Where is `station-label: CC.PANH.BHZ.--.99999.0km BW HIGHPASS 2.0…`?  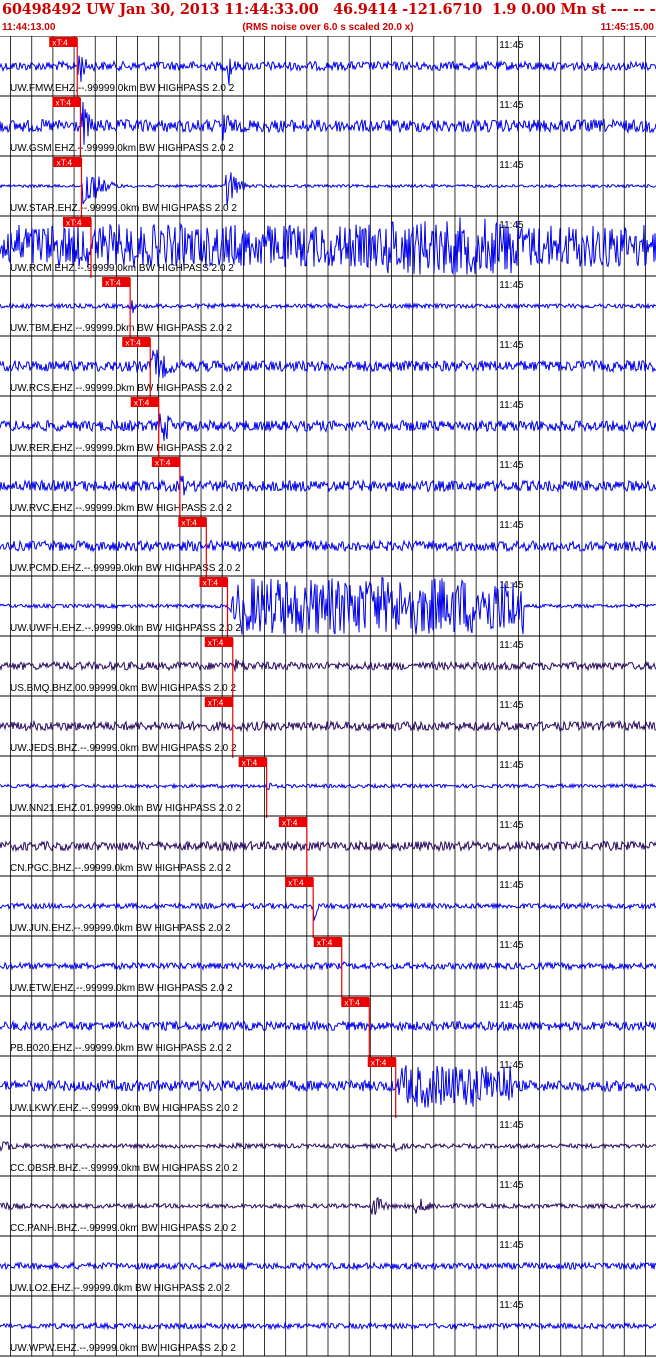 station-label: CC.PANH.BHZ.--.99999.0km BW HIGHPASS 2.0… is located at coordinates (123, 1228).